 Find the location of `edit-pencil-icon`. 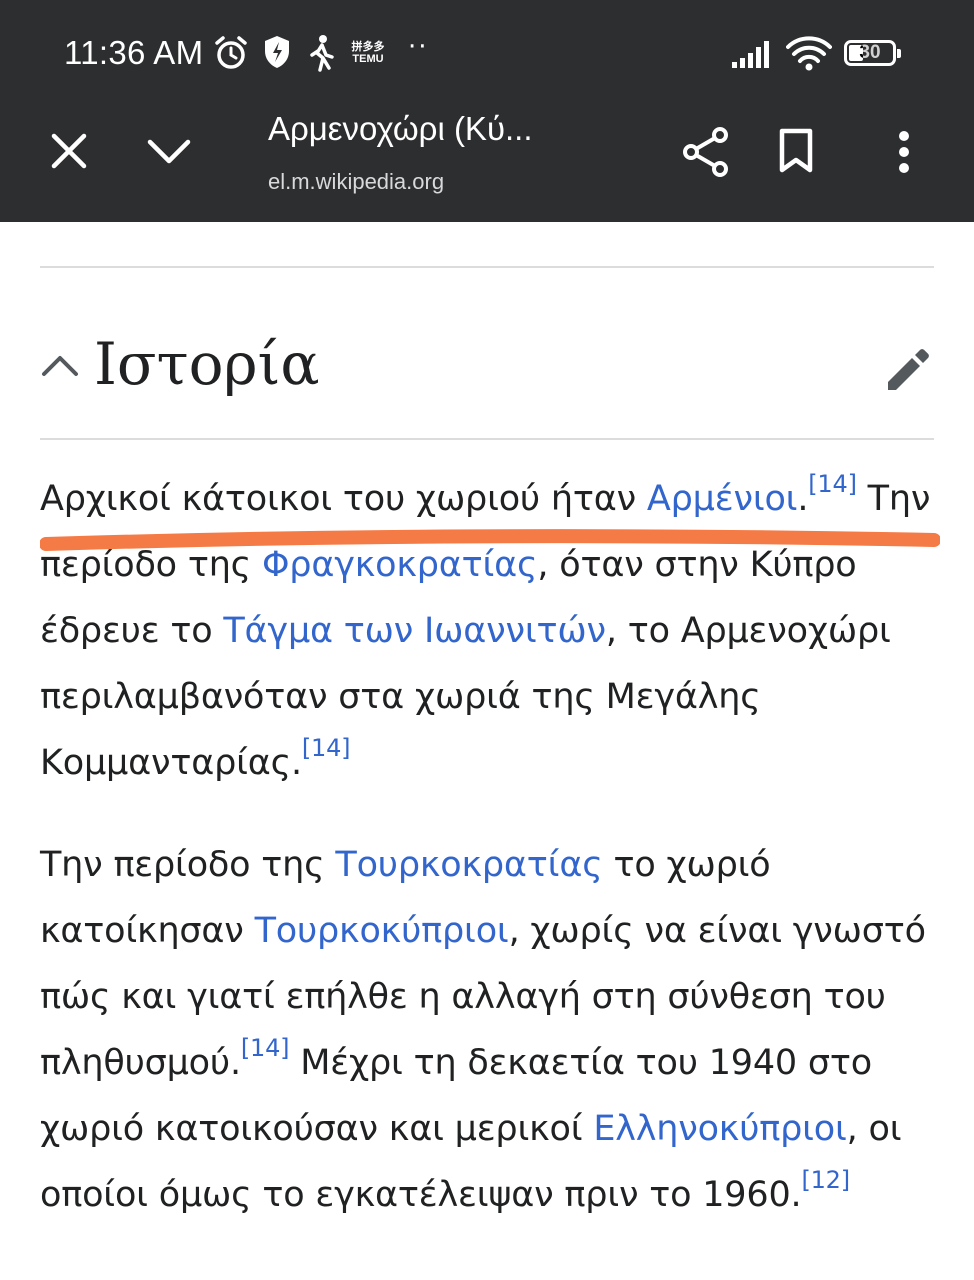

edit-pencil-icon is located at coordinates (909, 371).